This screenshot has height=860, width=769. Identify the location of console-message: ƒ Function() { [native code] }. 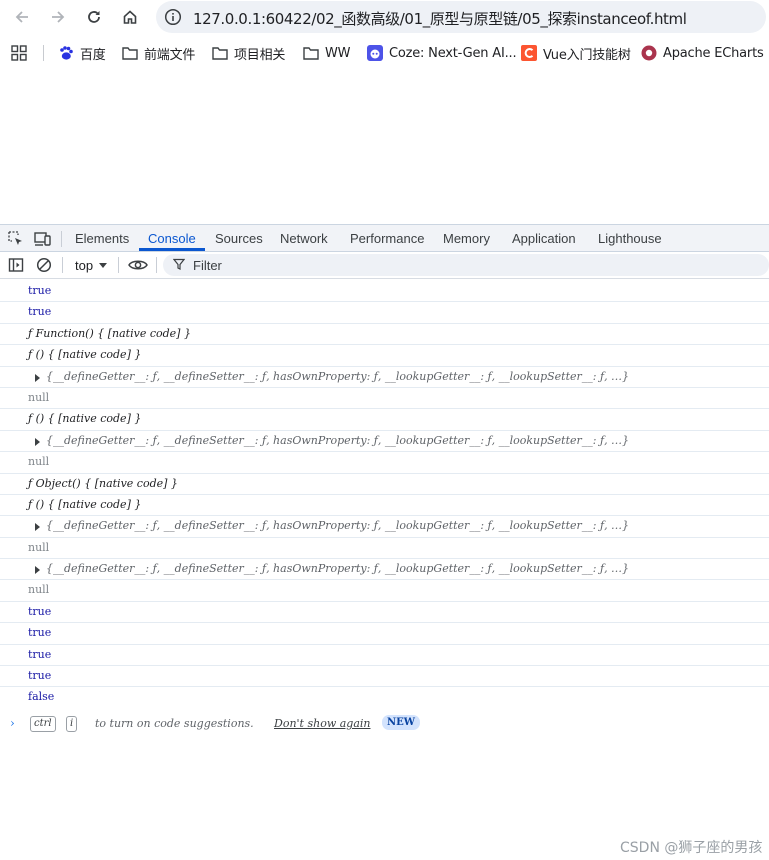
(384, 335).